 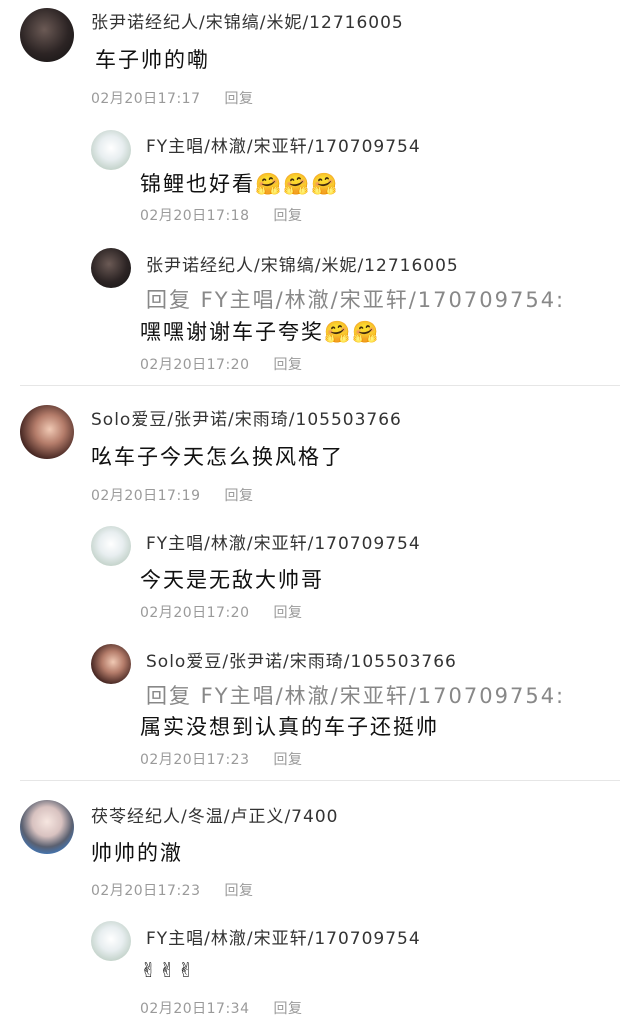 I want to click on comment-meta: 02月20日17:19 回复, so click(x=172, y=495).